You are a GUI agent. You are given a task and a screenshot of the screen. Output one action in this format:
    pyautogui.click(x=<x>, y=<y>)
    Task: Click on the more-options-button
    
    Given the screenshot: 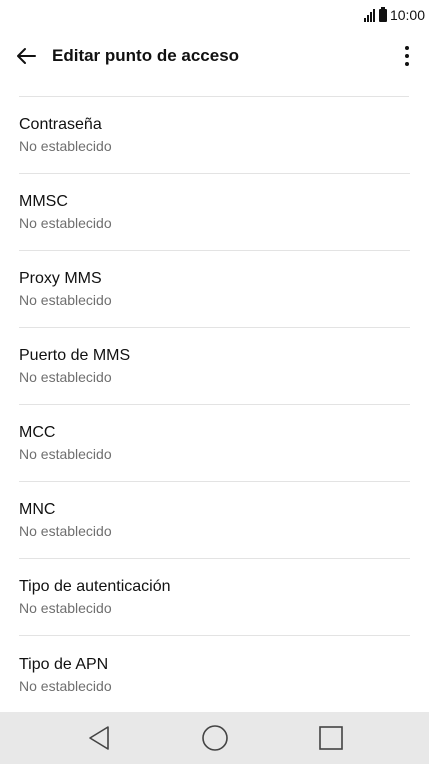 What is the action you would take?
    pyautogui.click(x=407, y=56)
    